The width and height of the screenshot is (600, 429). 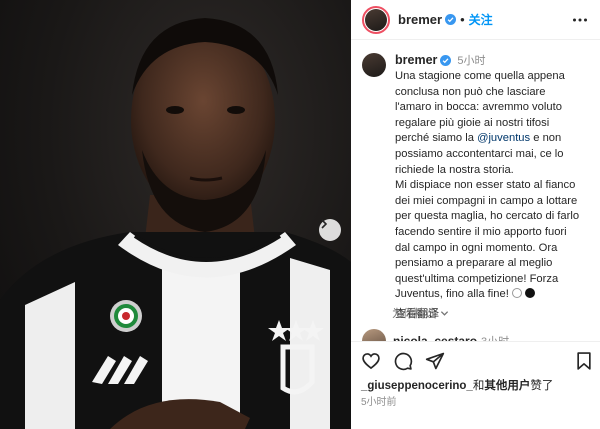 What do you see at coordinates (454, 169) in the screenshot?
I see `caption-line: richiede la nostra storia.` at bounding box center [454, 169].